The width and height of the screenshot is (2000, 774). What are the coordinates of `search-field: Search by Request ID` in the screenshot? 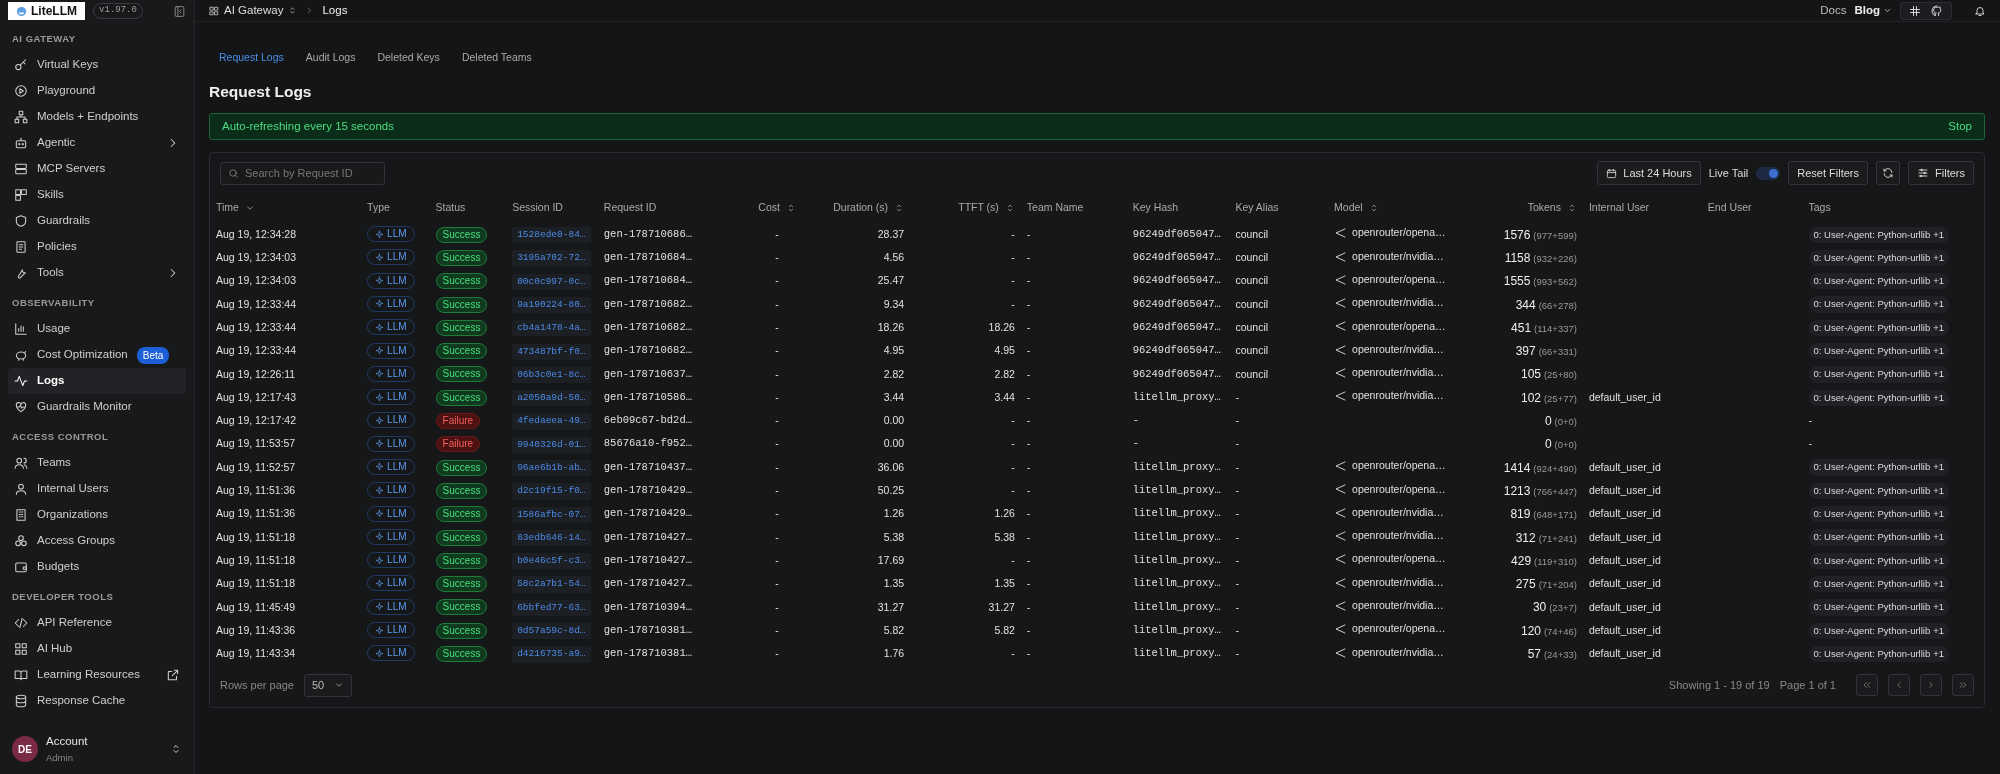 It's located at (302, 173).